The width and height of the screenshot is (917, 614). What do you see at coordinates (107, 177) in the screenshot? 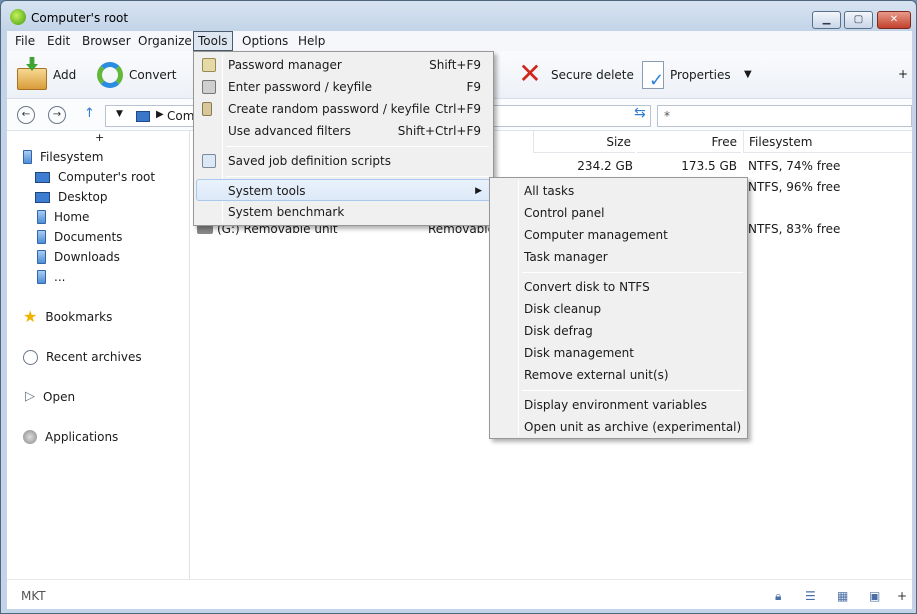
I see `sidebar-item-label: Computer's root` at bounding box center [107, 177].